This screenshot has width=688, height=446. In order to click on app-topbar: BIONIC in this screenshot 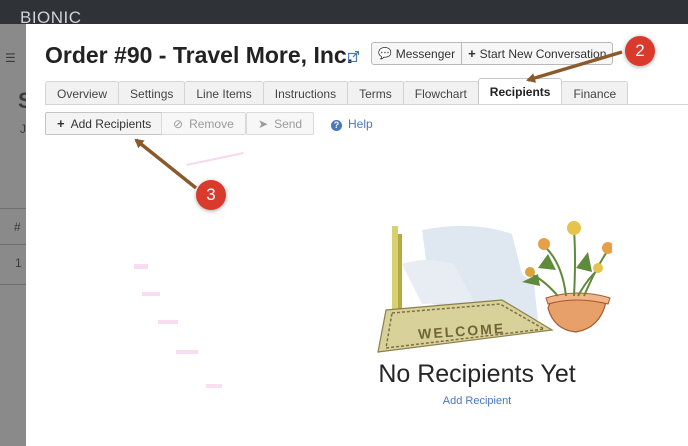, I will do `click(344, 13)`.